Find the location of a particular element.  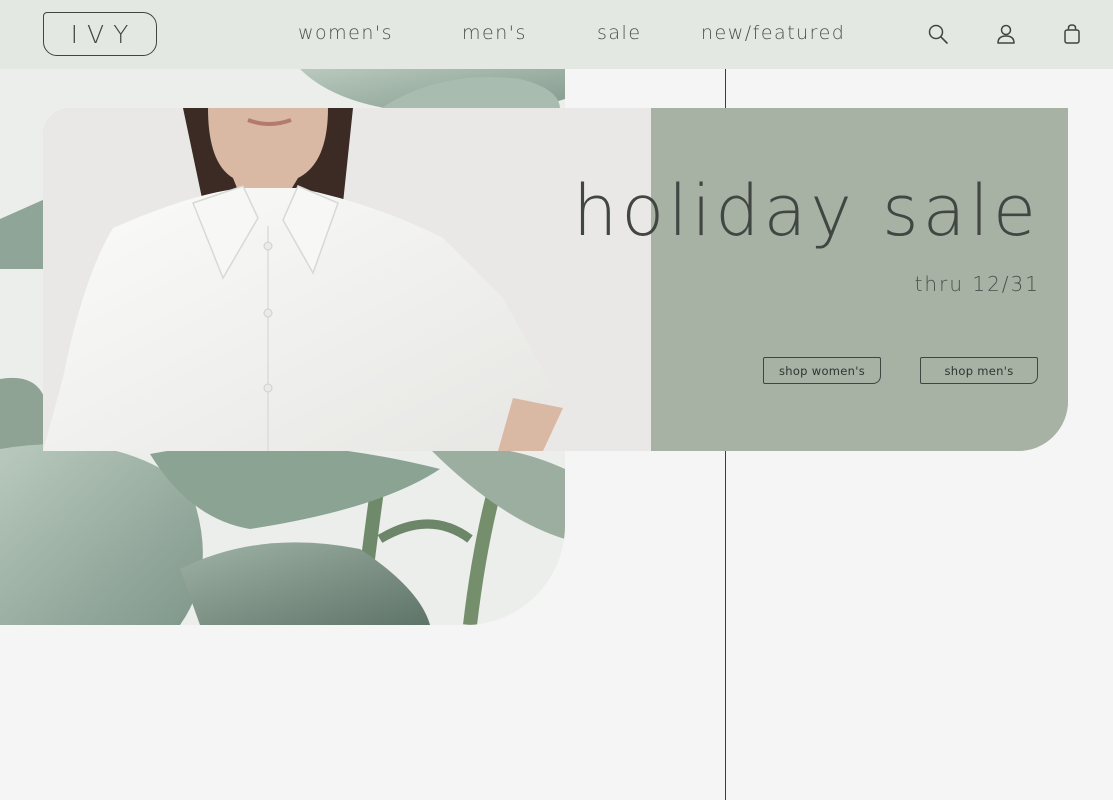

shop-mens-button: shop men's is located at coordinates (979, 370).